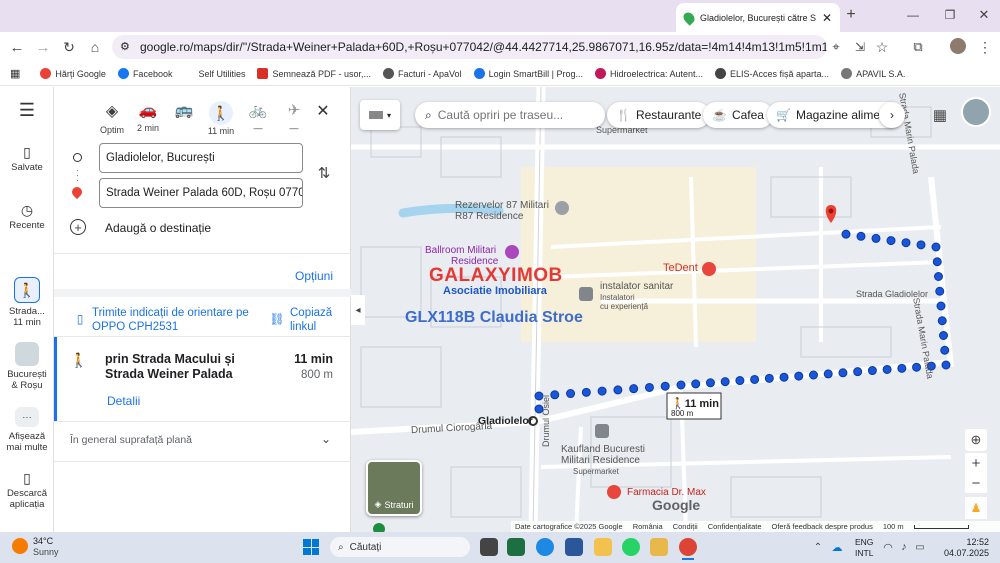 The width and height of the screenshot is (1000, 563). I want to click on file-explorer-icon, so click(603, 547).